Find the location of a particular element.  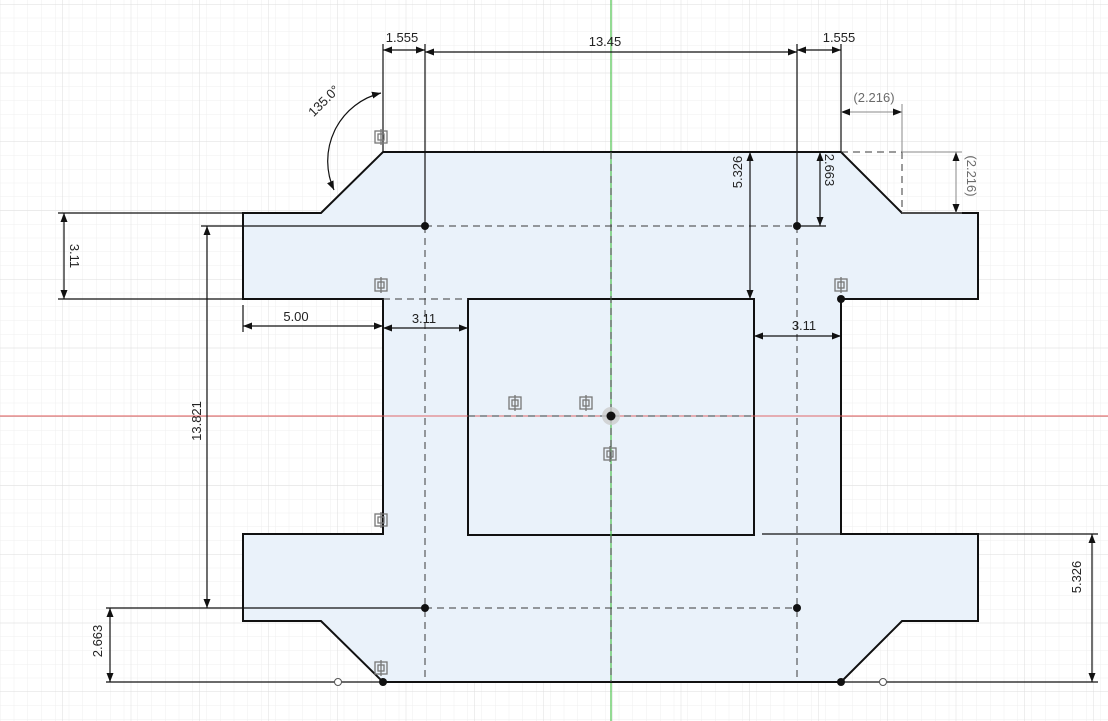

dim-center-height: 13.821 is located at coordinates (196, 421).